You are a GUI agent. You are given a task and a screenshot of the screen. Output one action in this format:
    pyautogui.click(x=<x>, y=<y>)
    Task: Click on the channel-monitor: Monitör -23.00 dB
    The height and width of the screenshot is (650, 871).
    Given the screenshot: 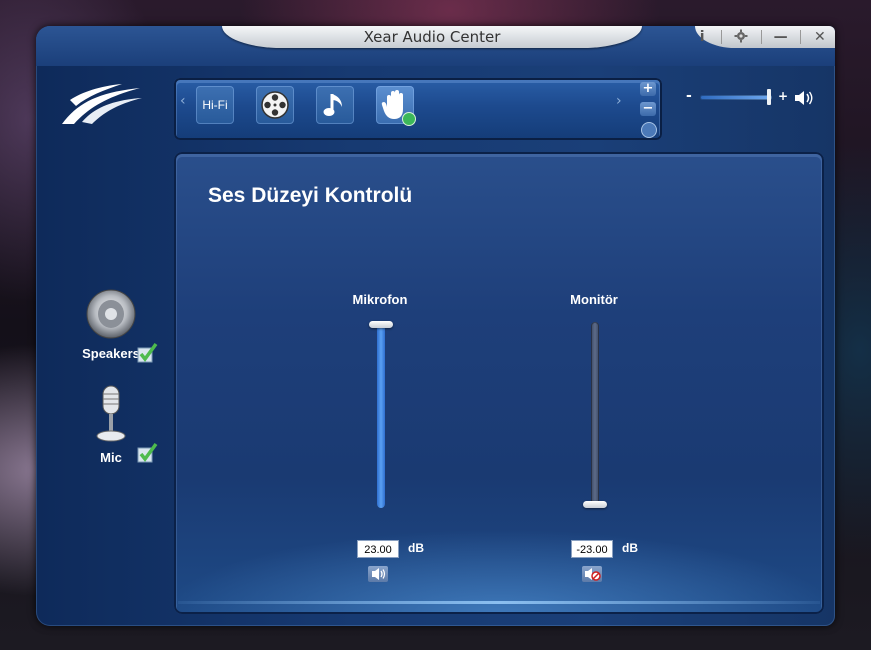 What is the action you would take?
    pyautogui.click(x=594, y=442)
    